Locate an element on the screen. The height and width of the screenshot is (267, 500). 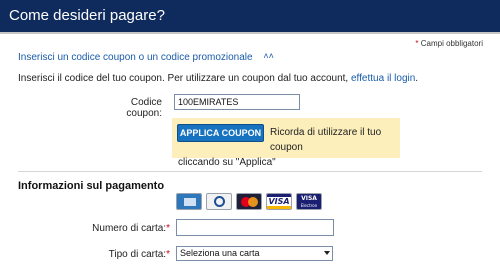
visa-icon: VISA is located at coordinates (279, 201).